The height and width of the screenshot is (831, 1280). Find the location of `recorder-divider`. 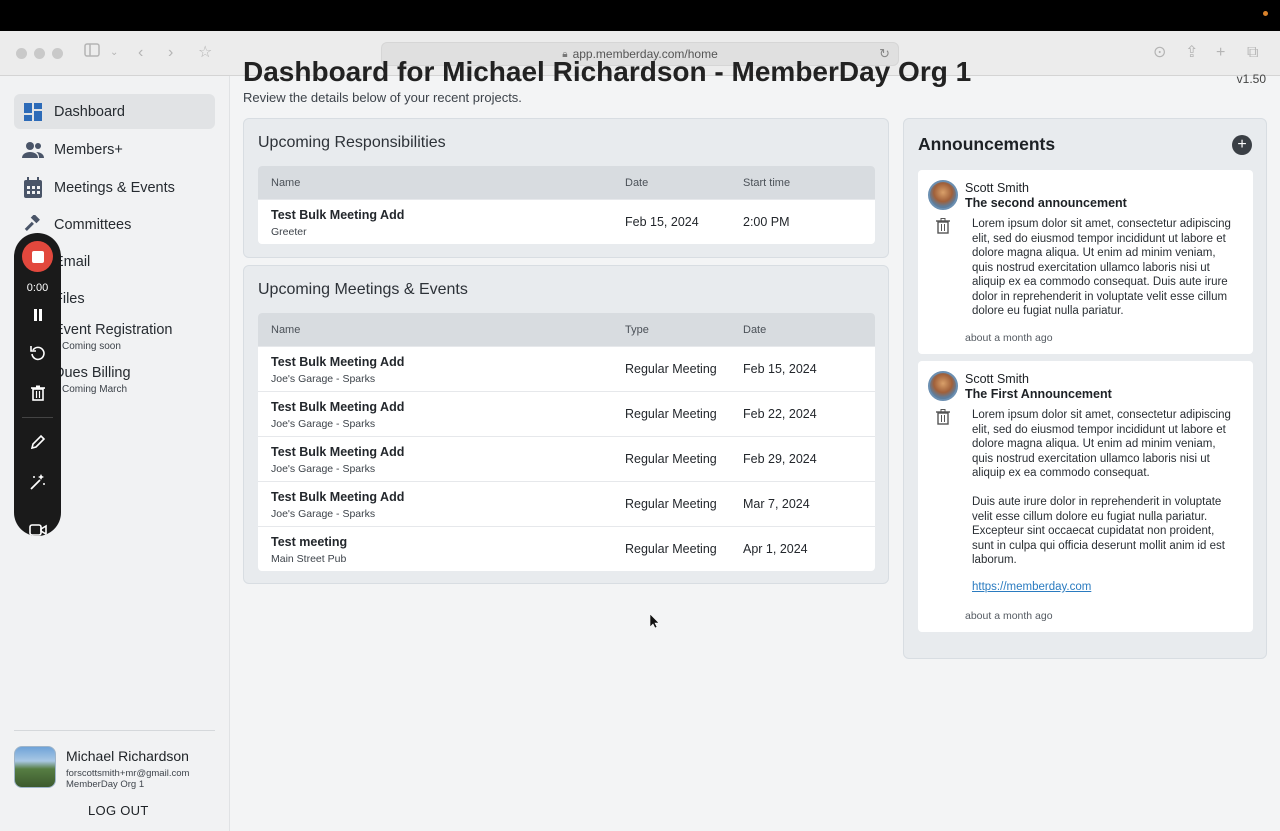

recorder-divider is located at coordinates (37, 417).